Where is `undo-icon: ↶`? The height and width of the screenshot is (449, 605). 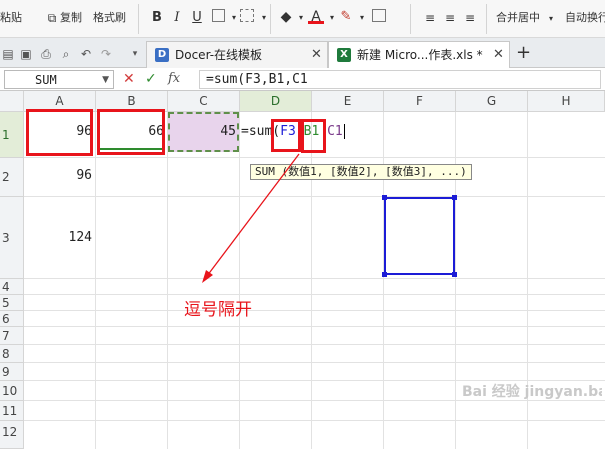 undo-icon: ↶ is located at coordinates (86, 54).